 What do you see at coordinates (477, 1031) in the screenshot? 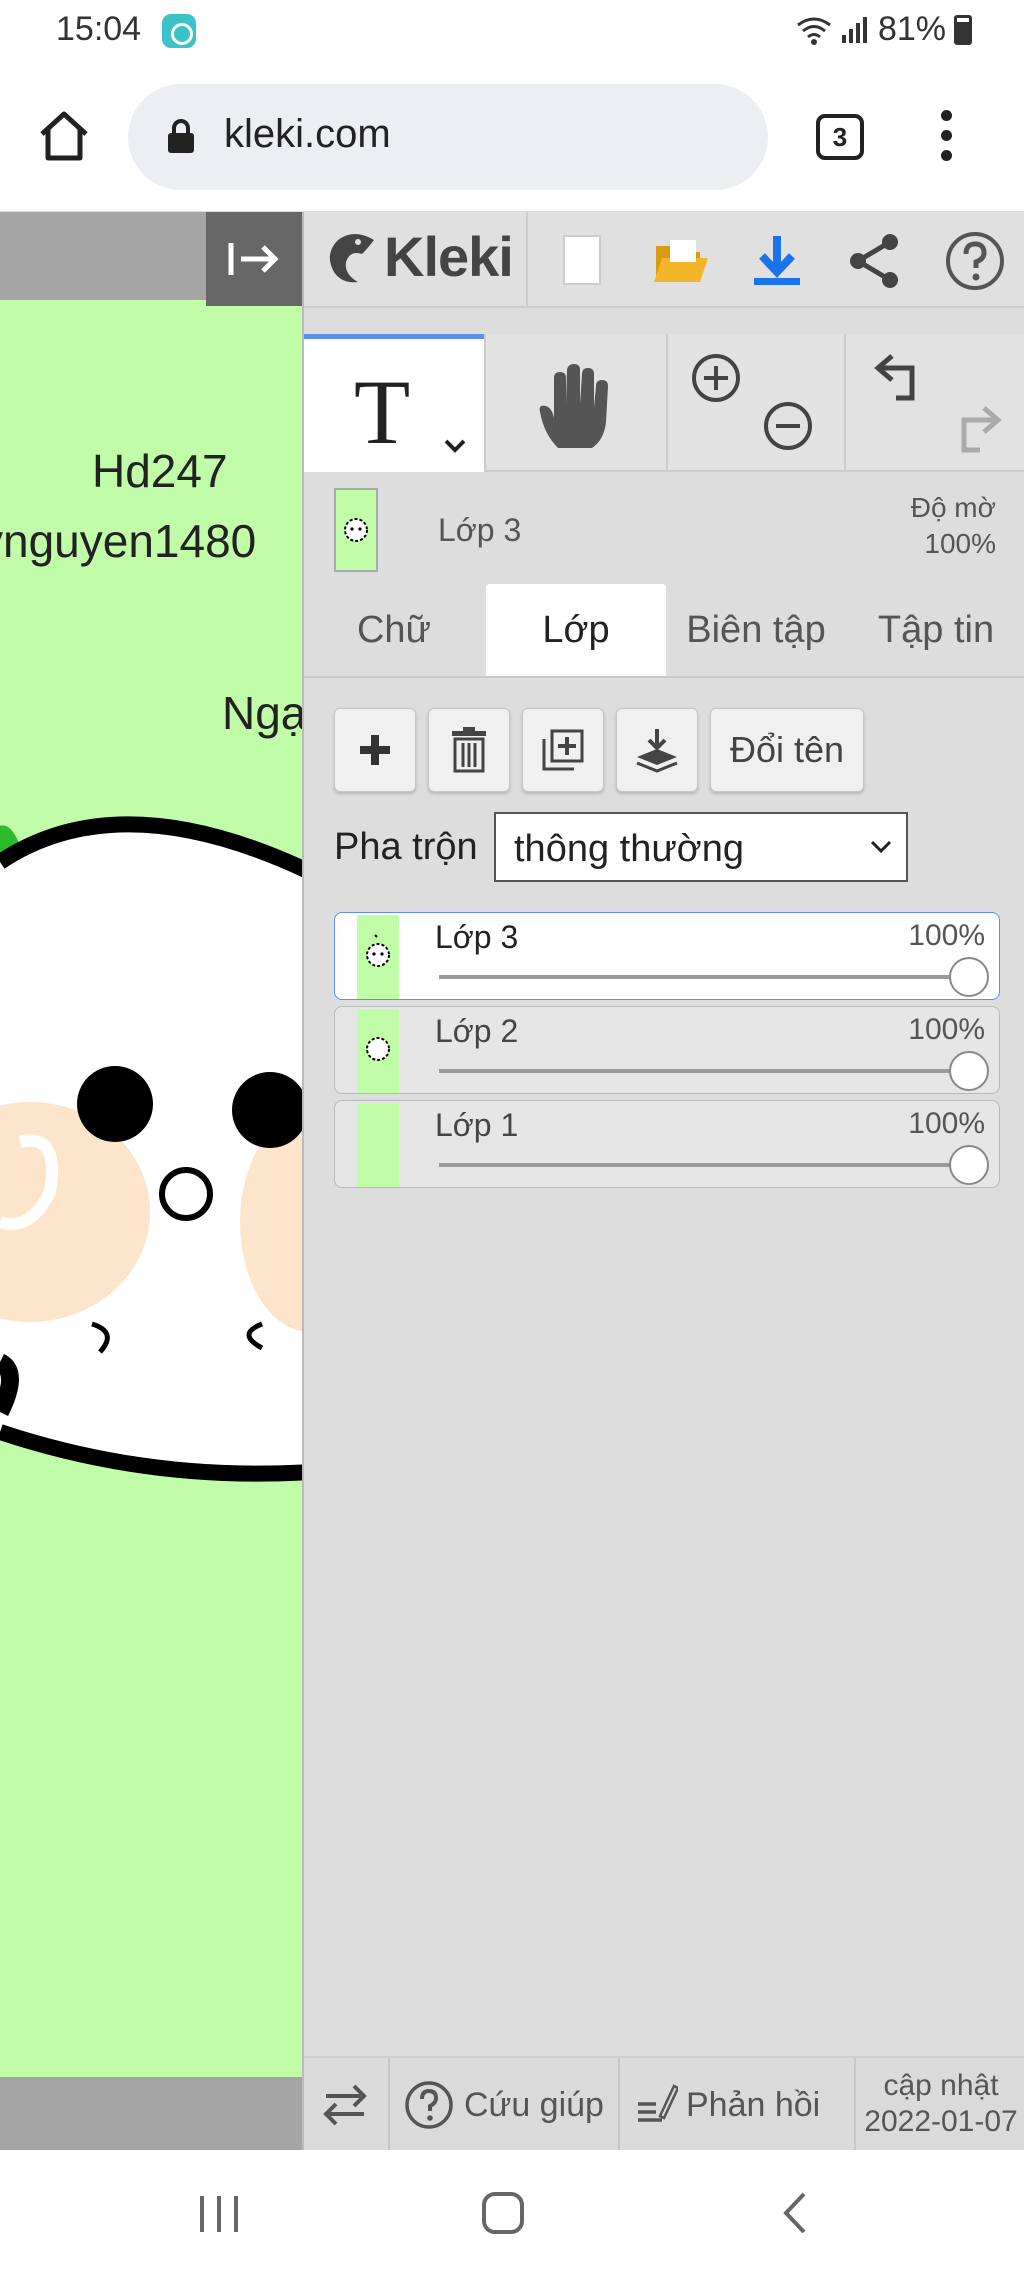
I see `layer-name: Lớp 2` at bounding box center [477, 1031].